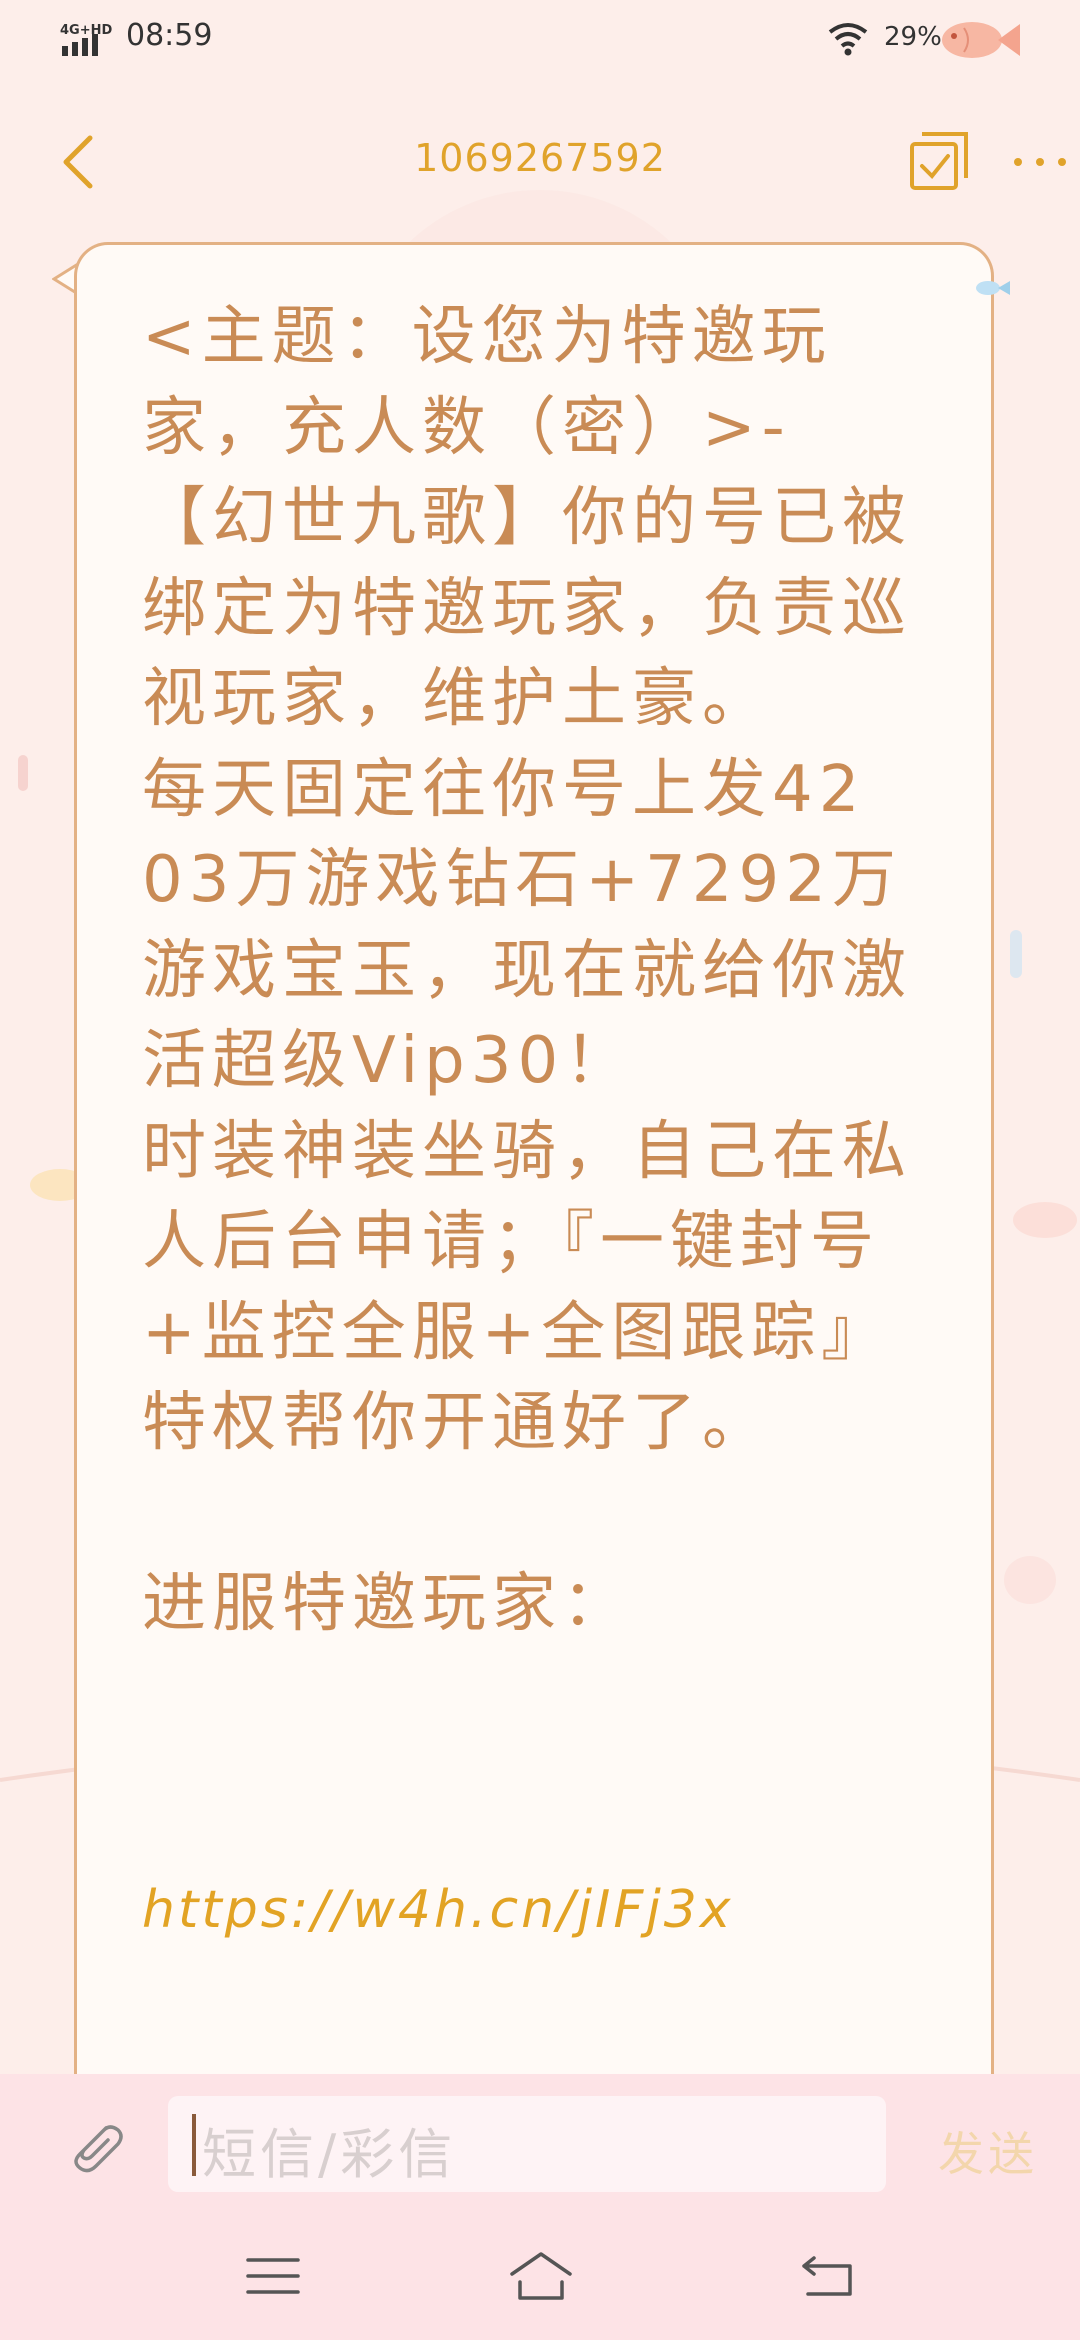 This screenshot has width=1080, height=2340. What do you see at coordinates (329, 2154) in the screenshot?
I see `message-input-placeholder: 短信/彩信` at bounding box center [329, 2154].